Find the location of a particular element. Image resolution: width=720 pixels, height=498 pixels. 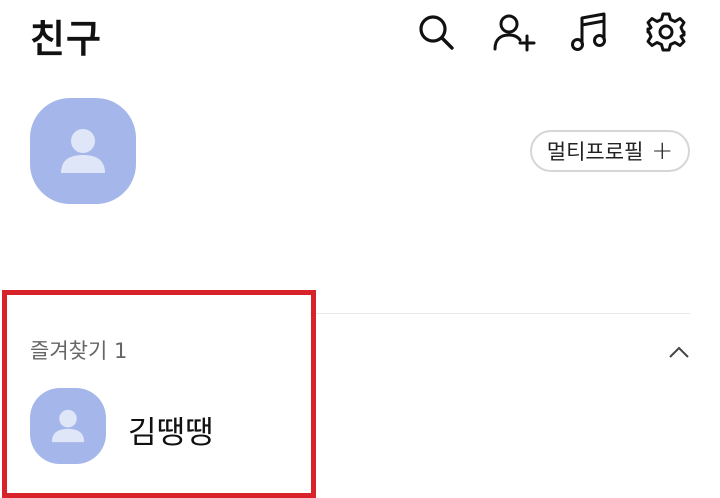

favorites-section-title: 즐겨찾기 1 is located at coordinates (79, 351).